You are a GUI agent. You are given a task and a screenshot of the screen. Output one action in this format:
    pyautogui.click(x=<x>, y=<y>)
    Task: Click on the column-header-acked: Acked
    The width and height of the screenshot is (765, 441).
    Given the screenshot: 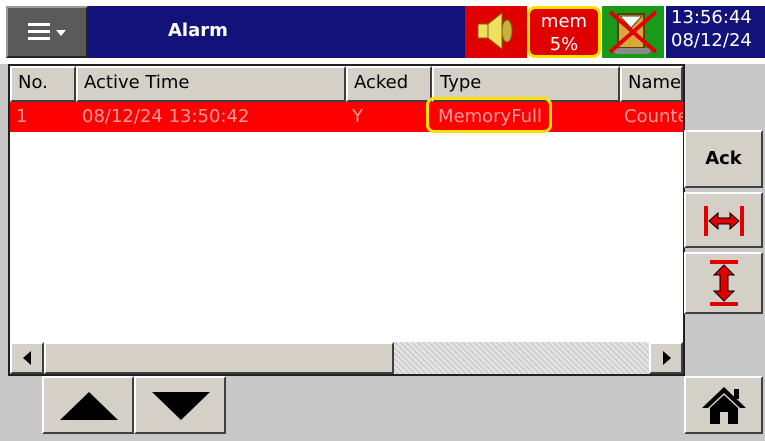 What is the action you would take?
    pyautogui.click(x=389, y=84)
    